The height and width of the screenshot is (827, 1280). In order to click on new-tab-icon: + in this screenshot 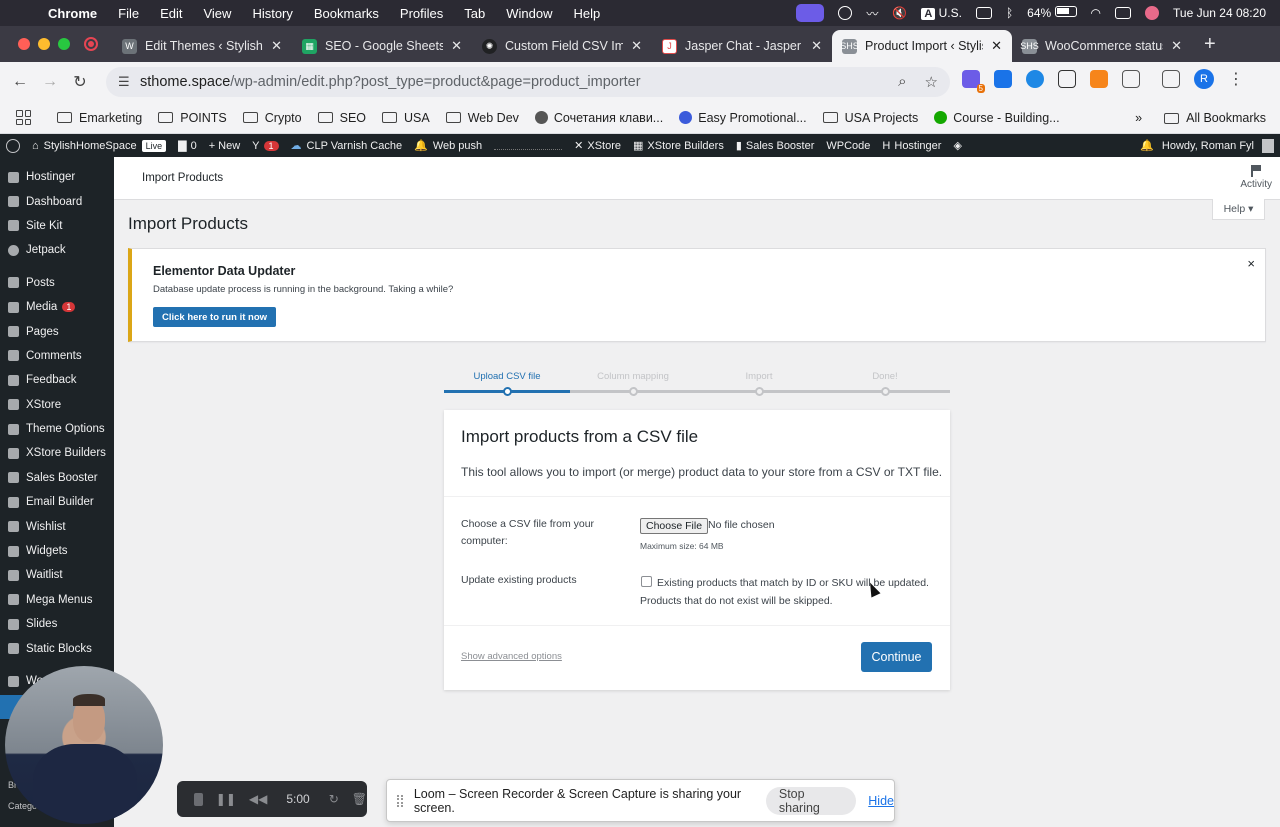, I will do `click(1210, 44)`.